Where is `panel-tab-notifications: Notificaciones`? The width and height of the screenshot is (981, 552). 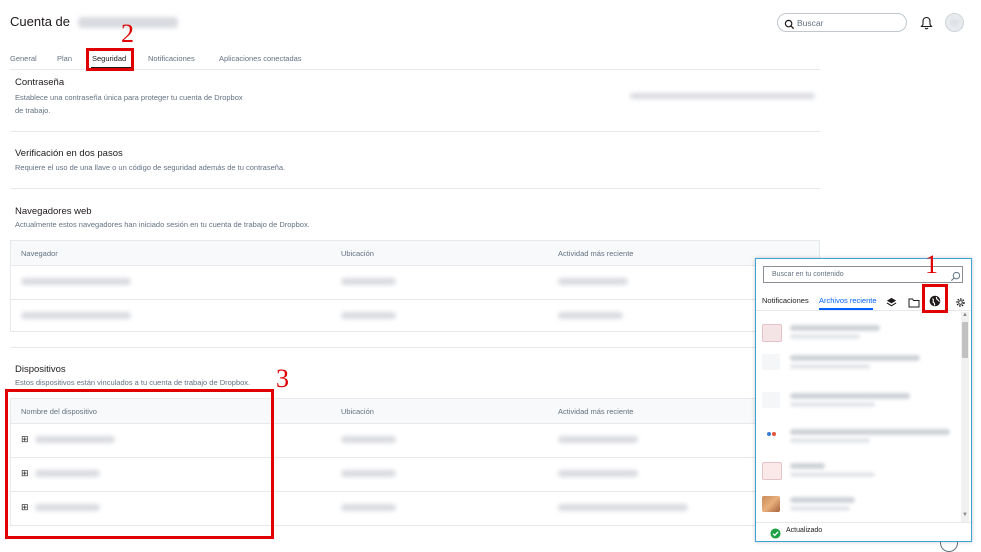
panel-tab-notifications: Notificaciones is located at coordinates (785, 300).